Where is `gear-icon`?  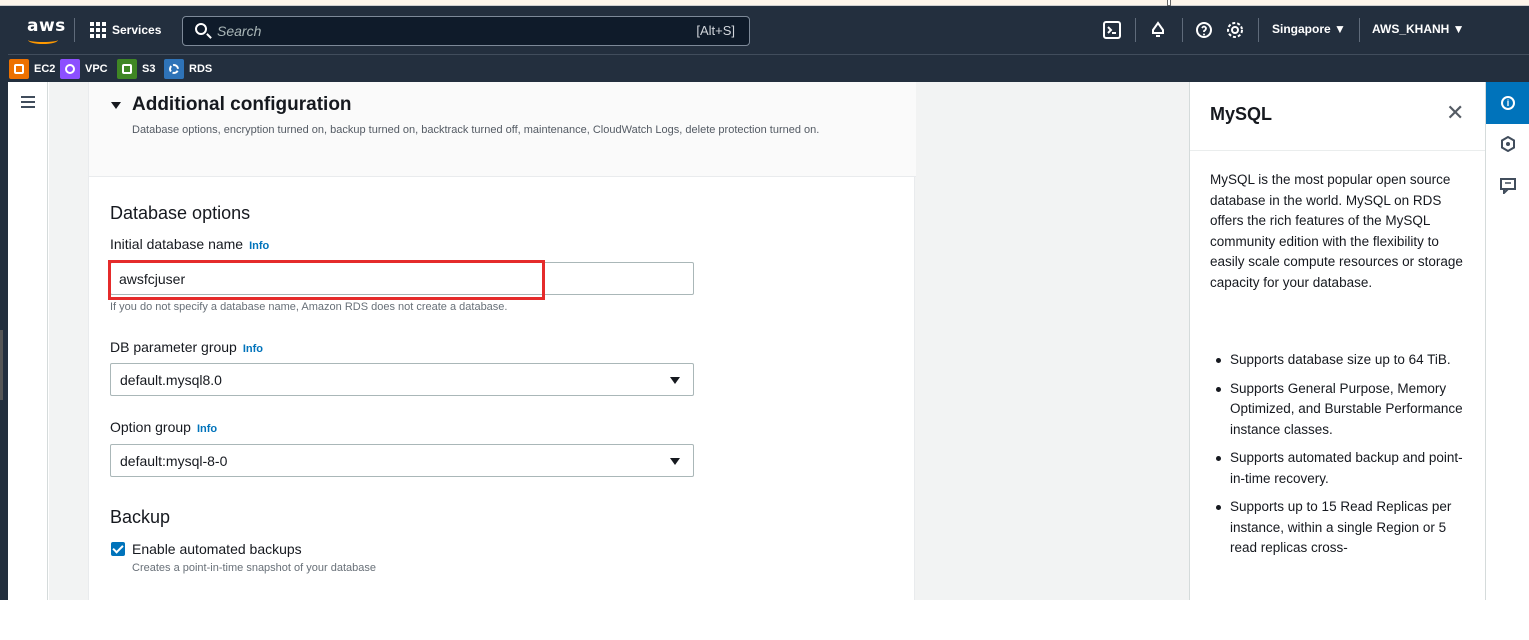 gear-icon is located at coordinates (1235, 30).